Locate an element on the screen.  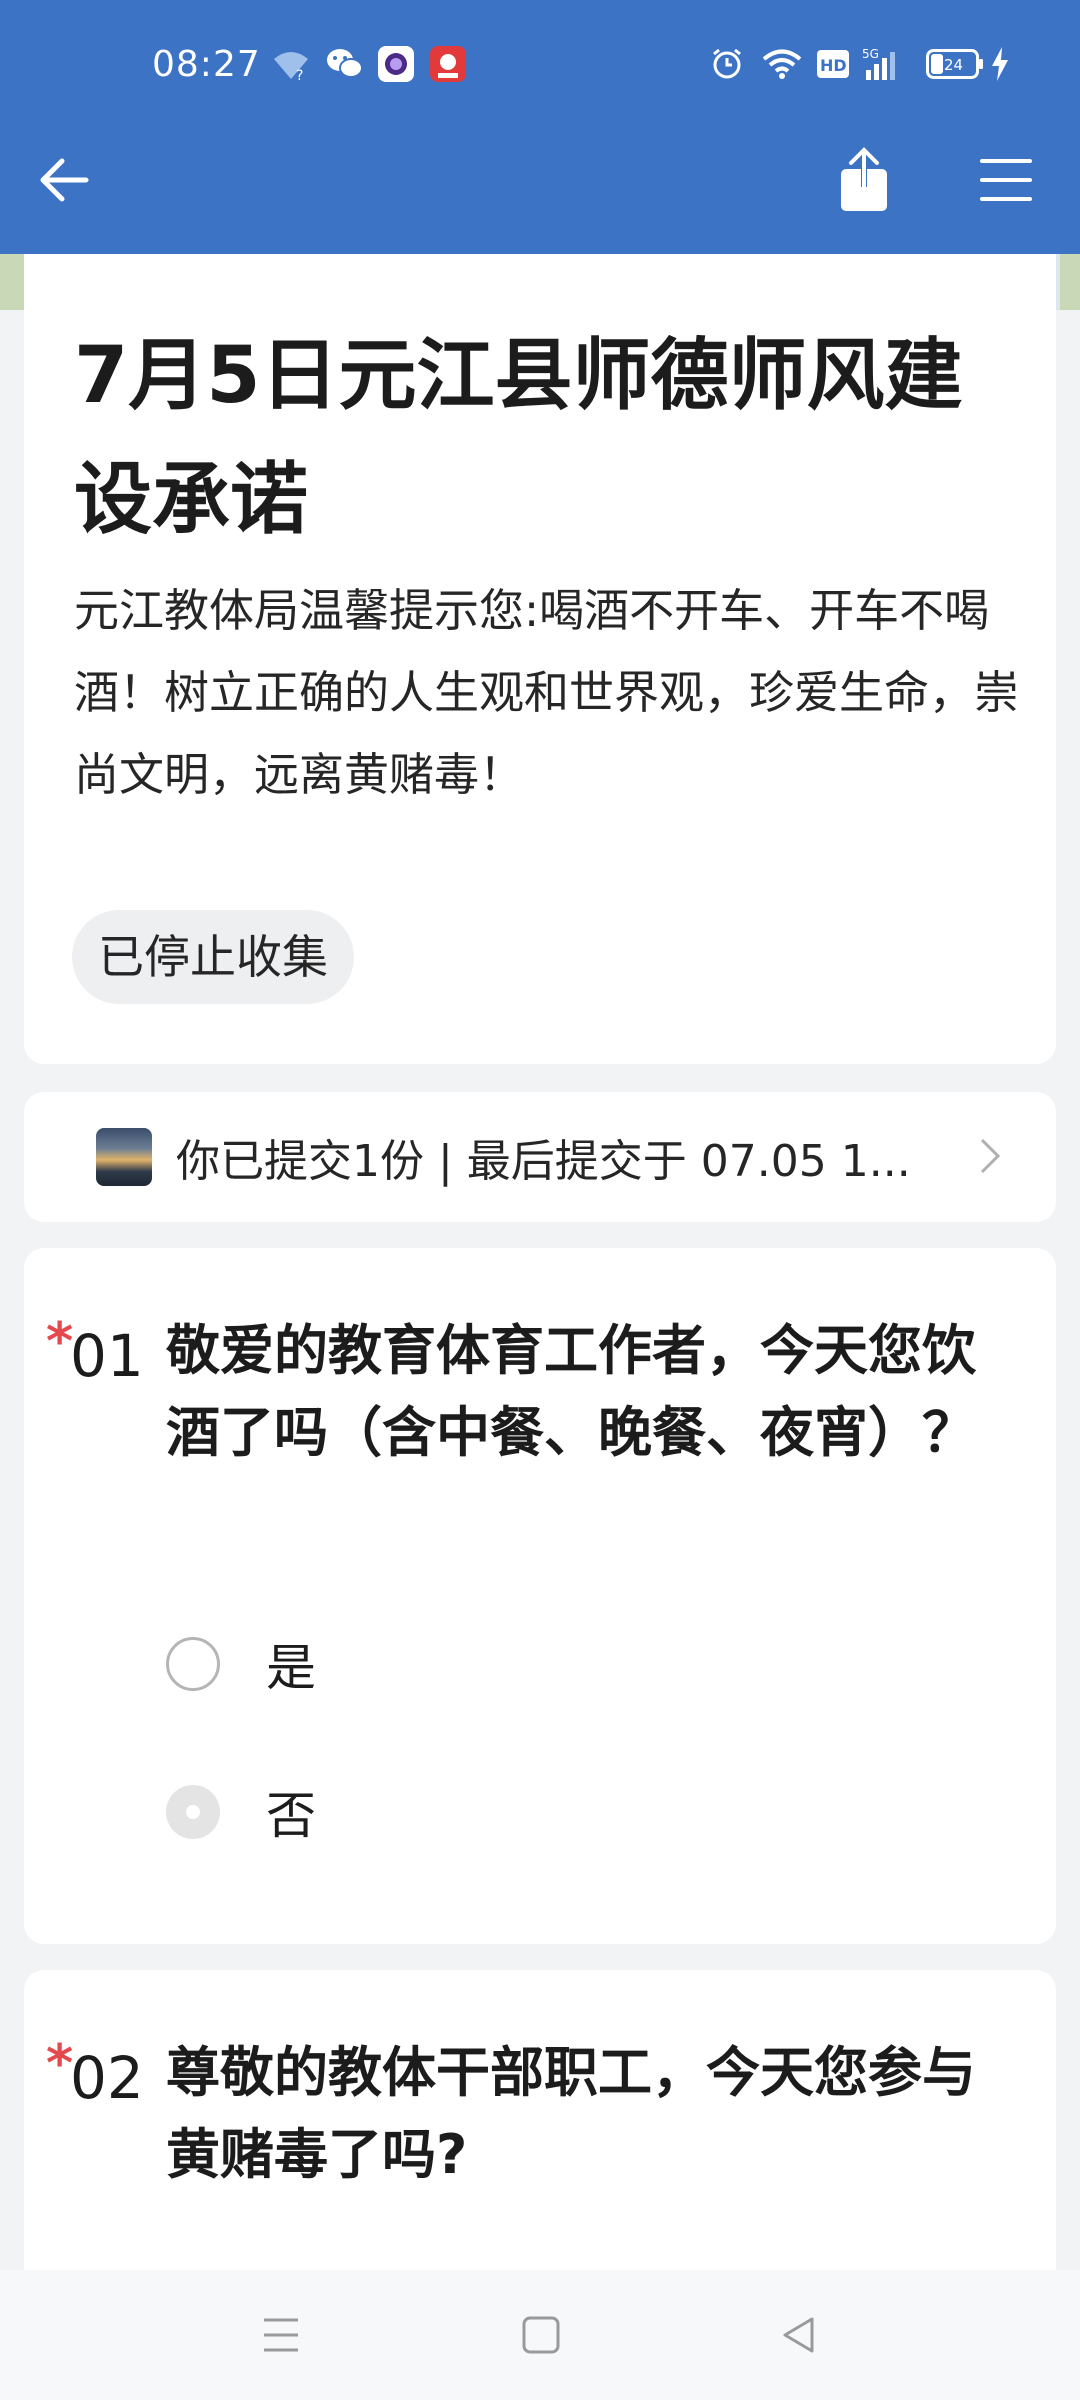
share-button is located at coordinates (864, 180).